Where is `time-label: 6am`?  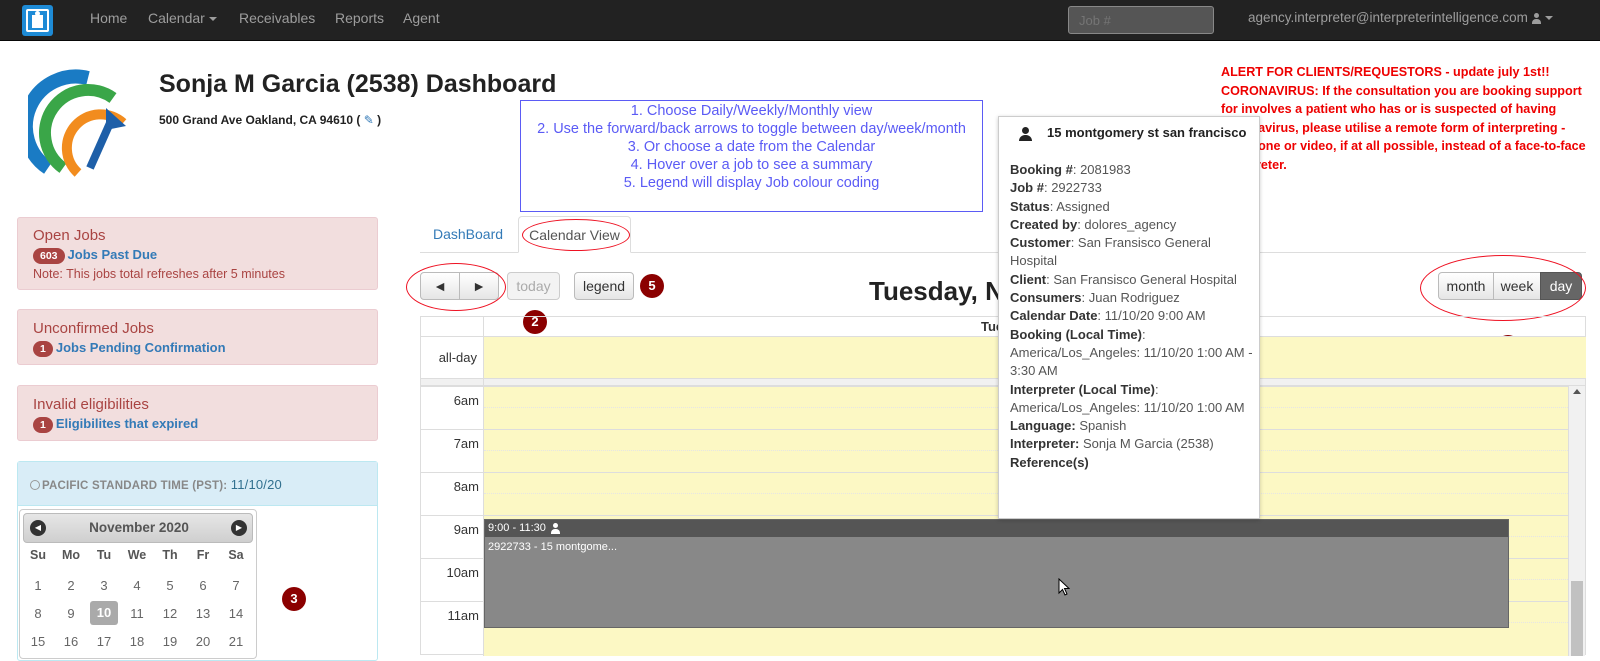 time-label: 6am is located at coordinates (466, 400).